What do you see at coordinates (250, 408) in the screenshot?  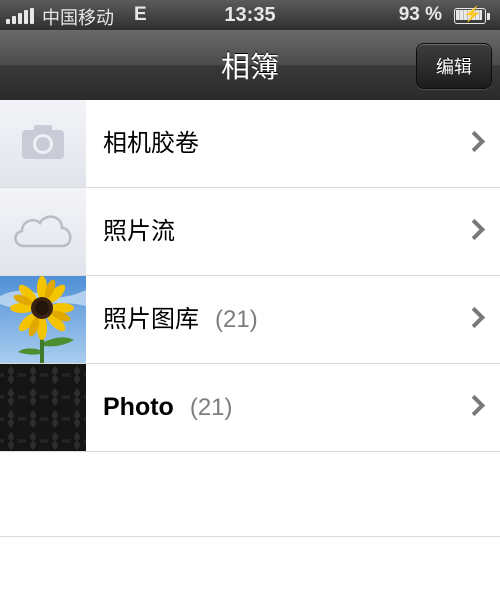 I see `album-row-photo: Photo (21)` at bounding box center [250, 408].